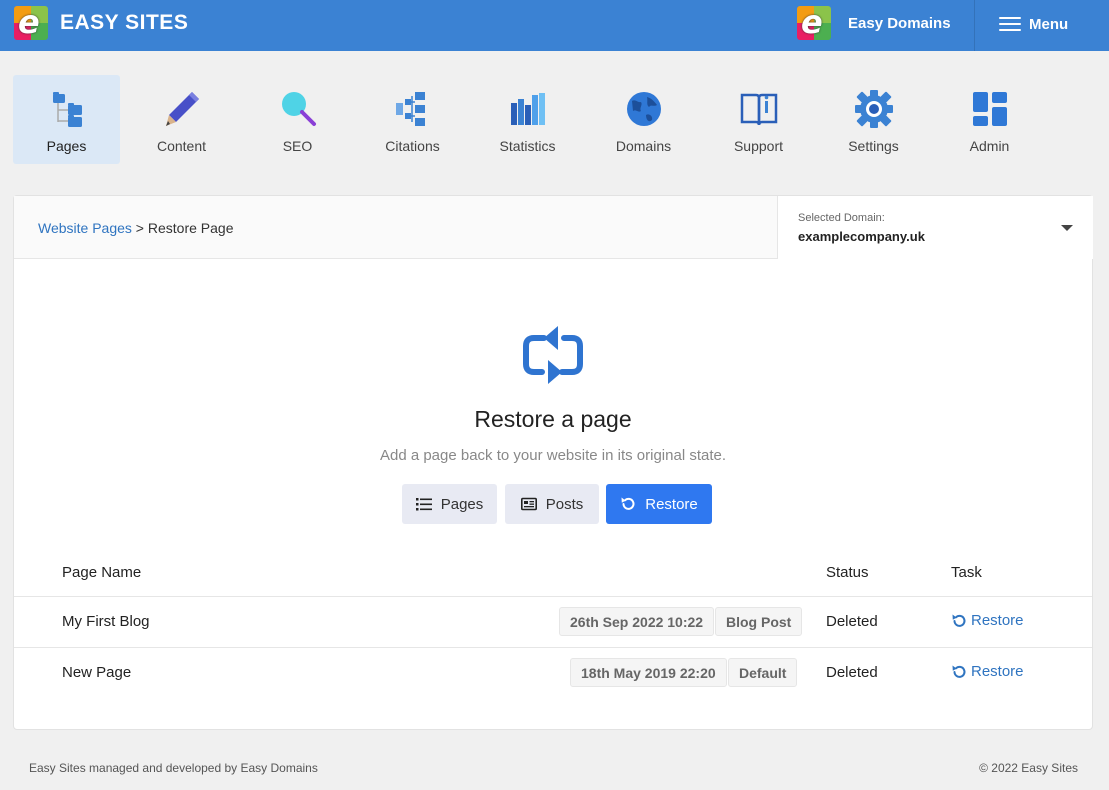 Image resolution: width=1109 pixels, height=790 pixels. I want to click on citations-icon, so click(410, 109).